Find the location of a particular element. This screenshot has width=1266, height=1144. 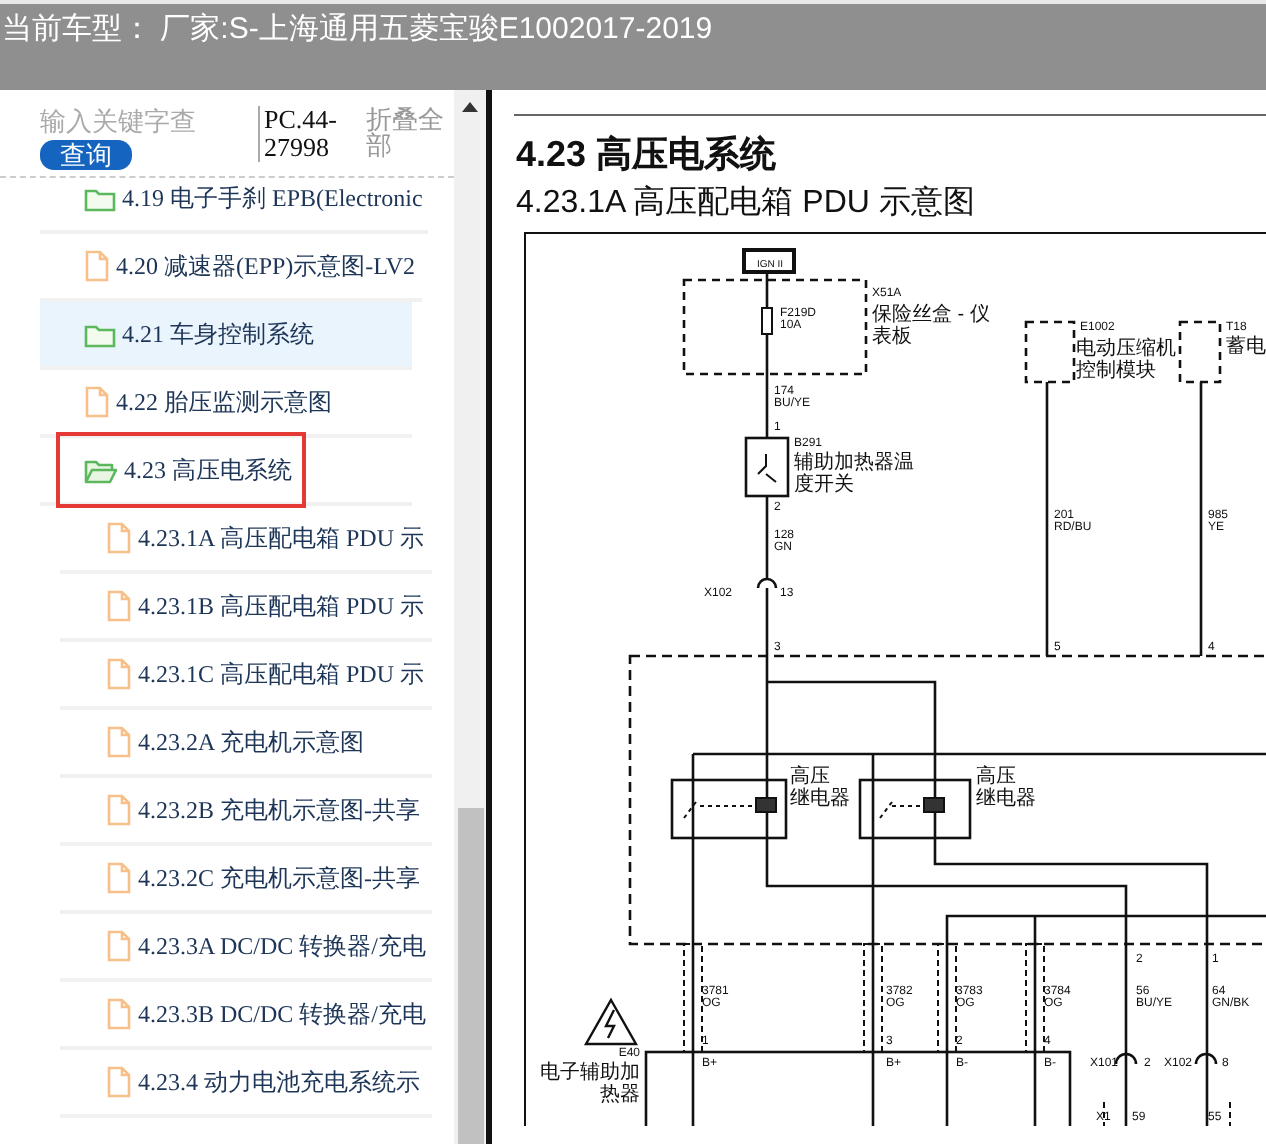

diagram-title: 4.23.1A 高压配电箱 PDU 示意图 is located at coordinates (746, 204).